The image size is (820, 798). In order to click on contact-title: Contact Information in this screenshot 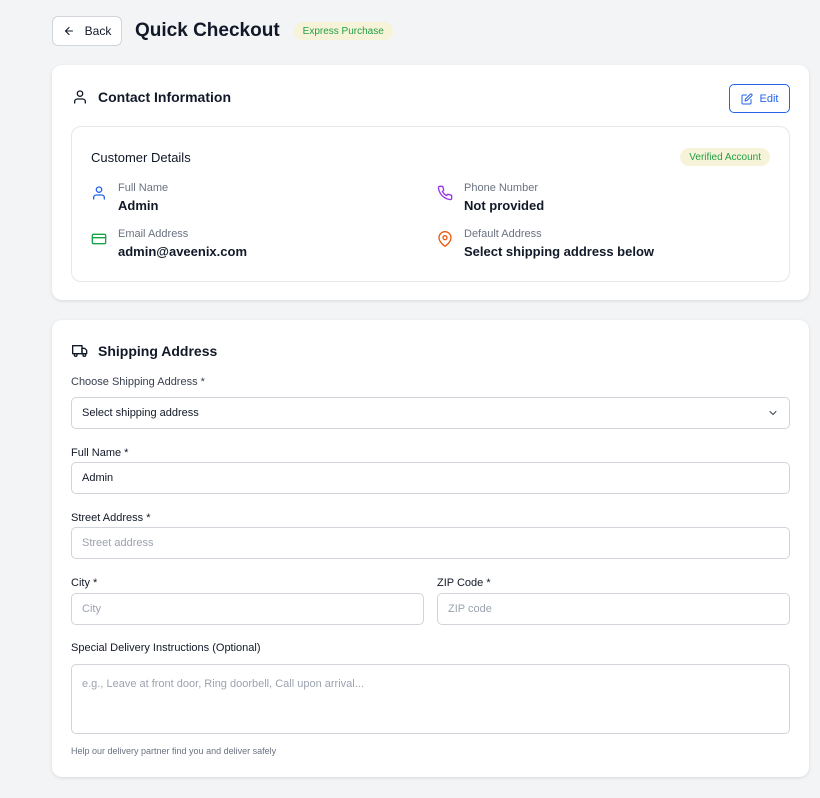, I will do `click(164, 97)`.